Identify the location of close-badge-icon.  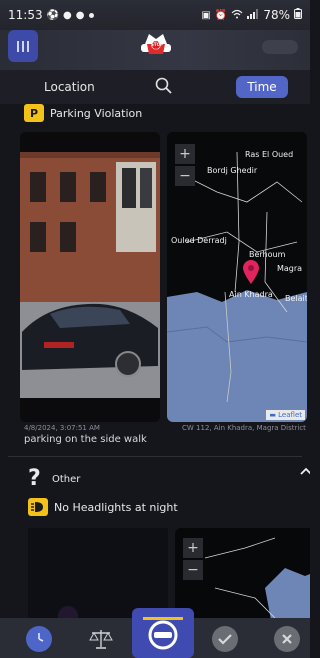
(287, 639).